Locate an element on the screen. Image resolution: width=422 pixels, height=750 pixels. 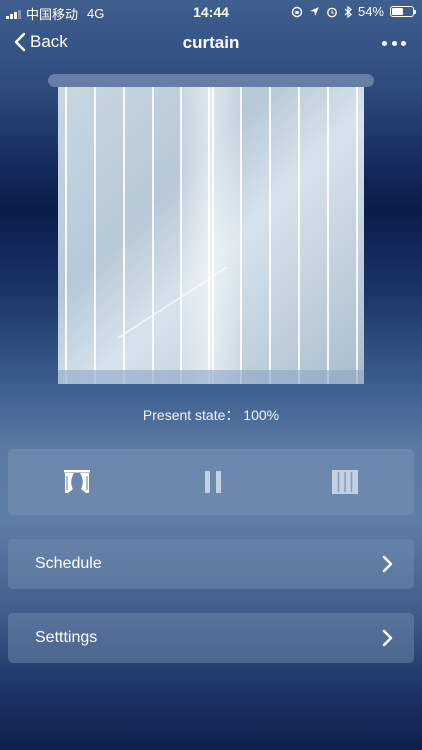
pause-icon is located at coordinates (213, 482).